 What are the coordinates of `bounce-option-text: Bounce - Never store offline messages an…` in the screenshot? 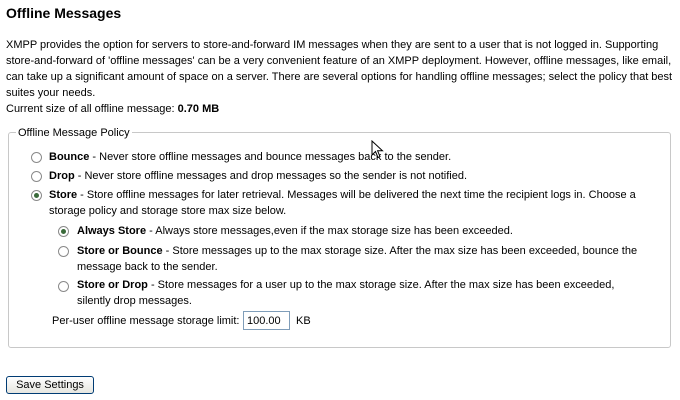 It's located at (359, 157).